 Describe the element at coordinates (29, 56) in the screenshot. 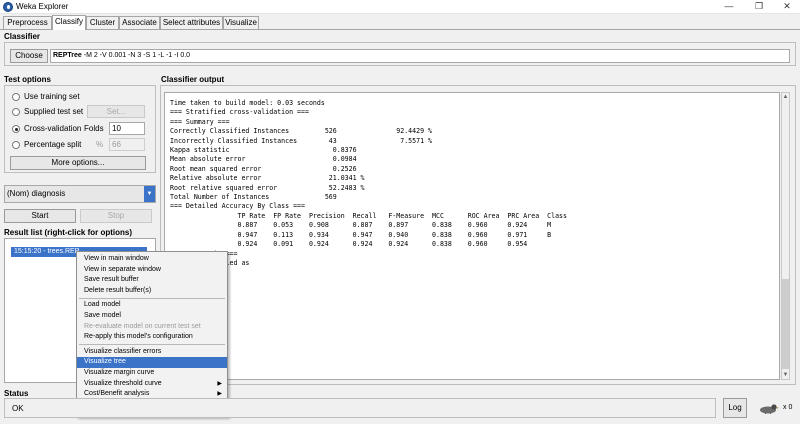

I see `choose-classifier-button: Choose` at that location.